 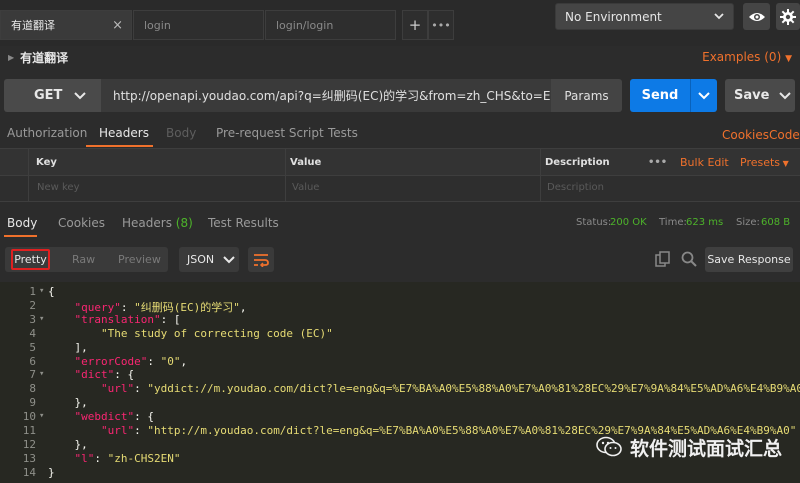 I want to click on code-line: "translation": [, so click(x=127, y=319).